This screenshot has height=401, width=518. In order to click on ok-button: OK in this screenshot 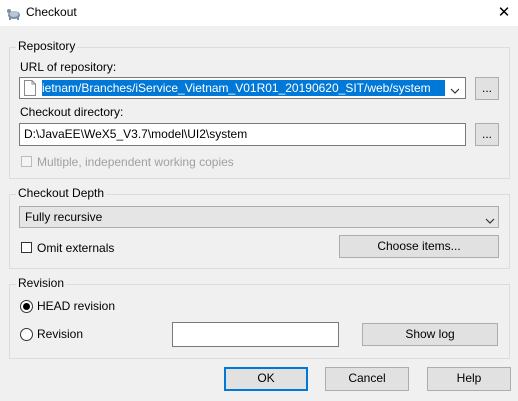, I will do `click(266, 379)`.